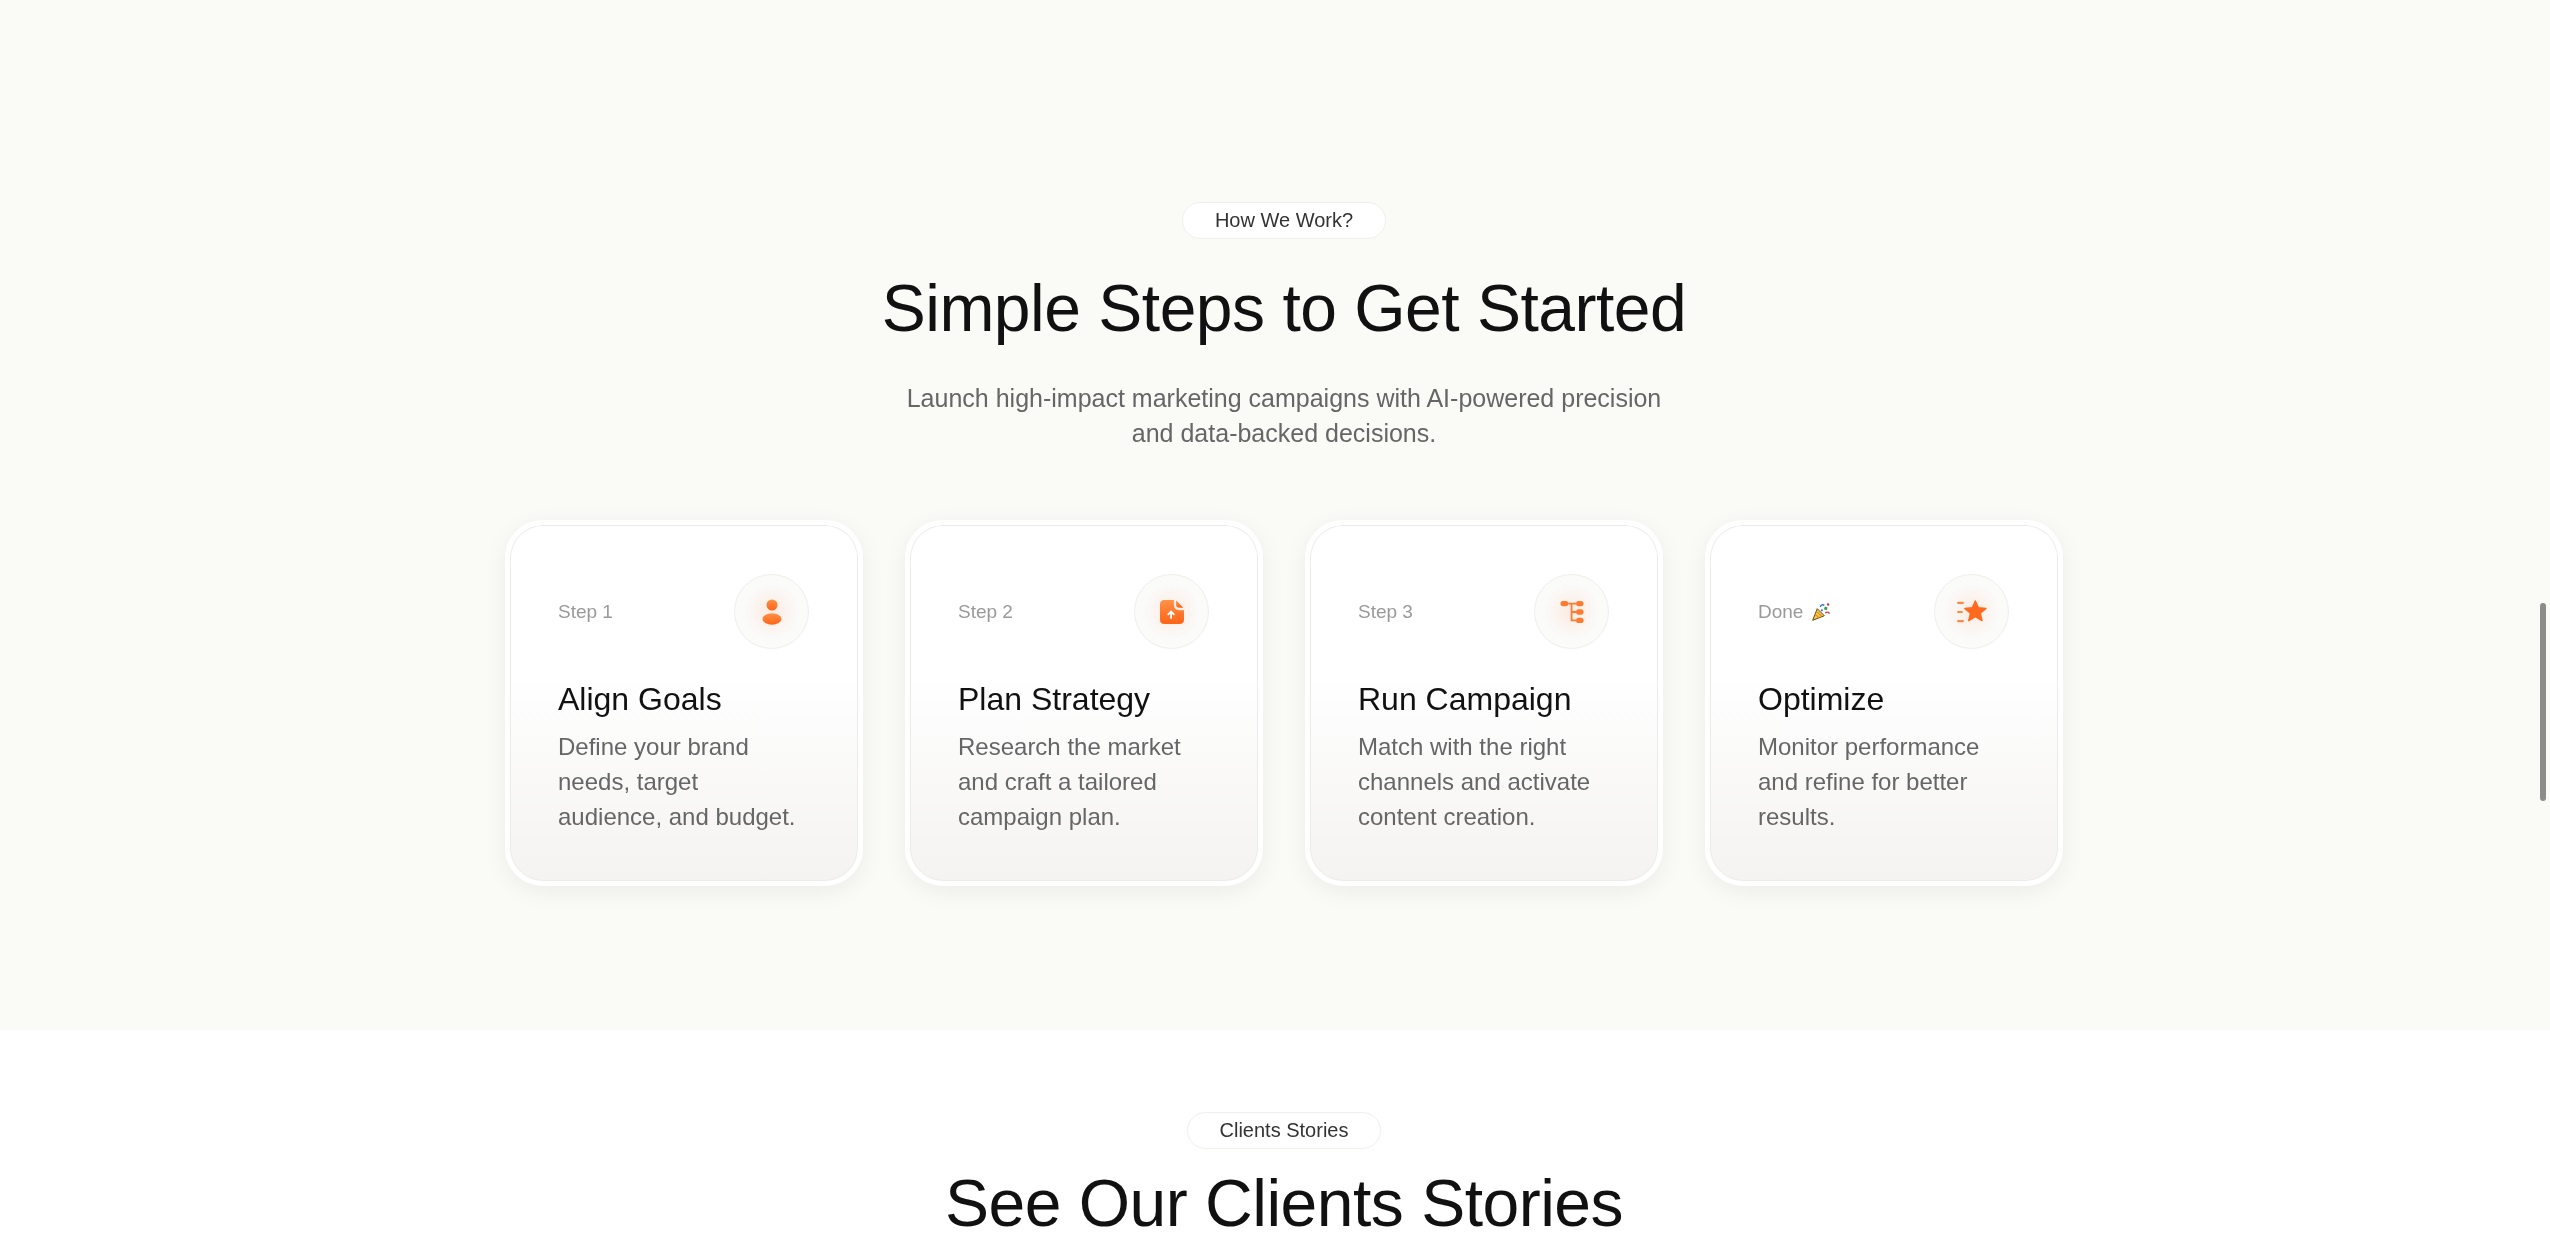 The width and height of the screenshot is (2550, 1247). Describe the element at coordinates (1284, 416) in the screenshot. I see `section-subtitle: Launch high-impact marketing campaigns with AI-powered precision and data-backed decisions.` at that location.